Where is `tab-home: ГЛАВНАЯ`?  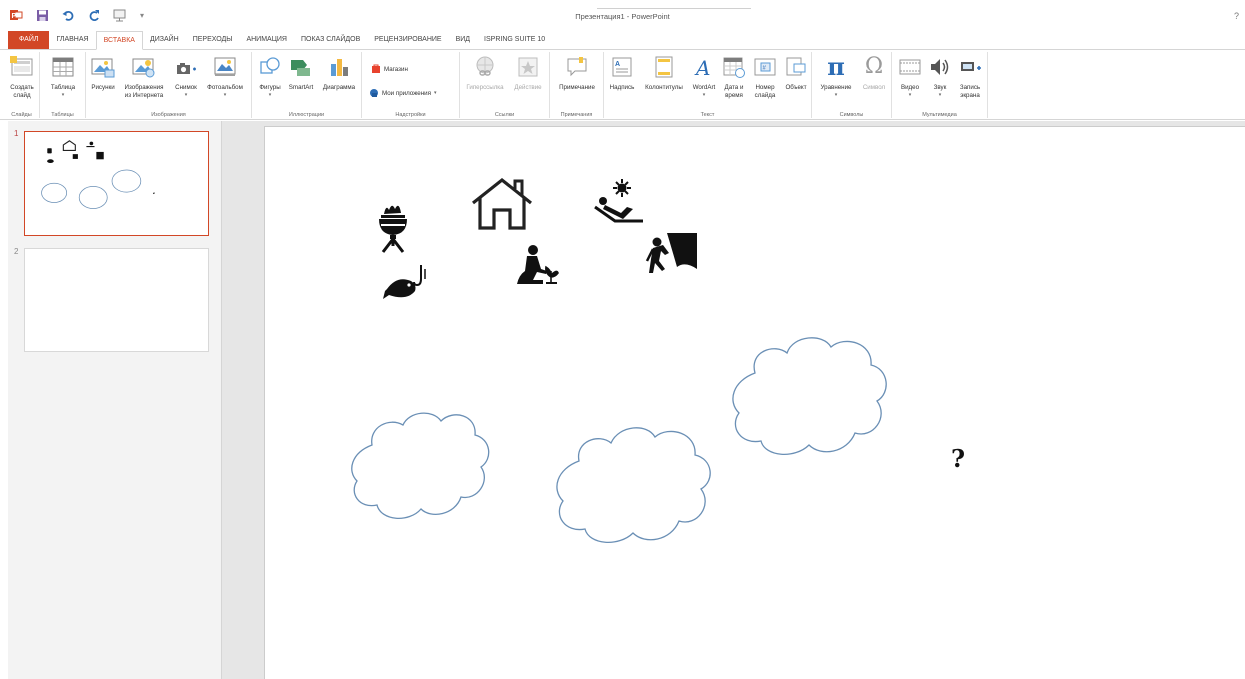 tab-home: ГЛАВНАЯ is located at coordinates (72, 40).